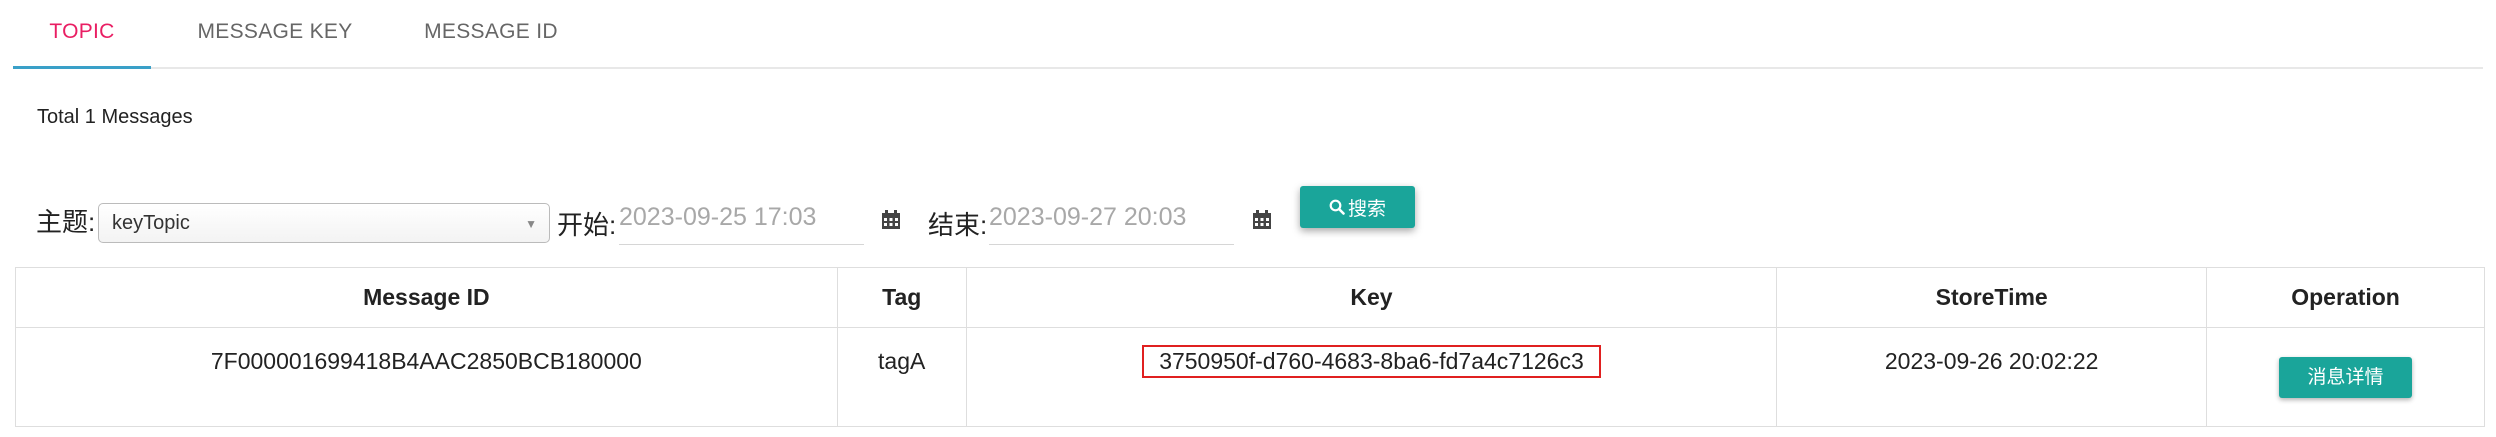  What do you see at coordinates (1371, 361) in the screenshot?
I see `highlighted-key: 3750950f-d760-4683-8ba6-fd7a4c7126c3` at bounding box center [1371, 361].